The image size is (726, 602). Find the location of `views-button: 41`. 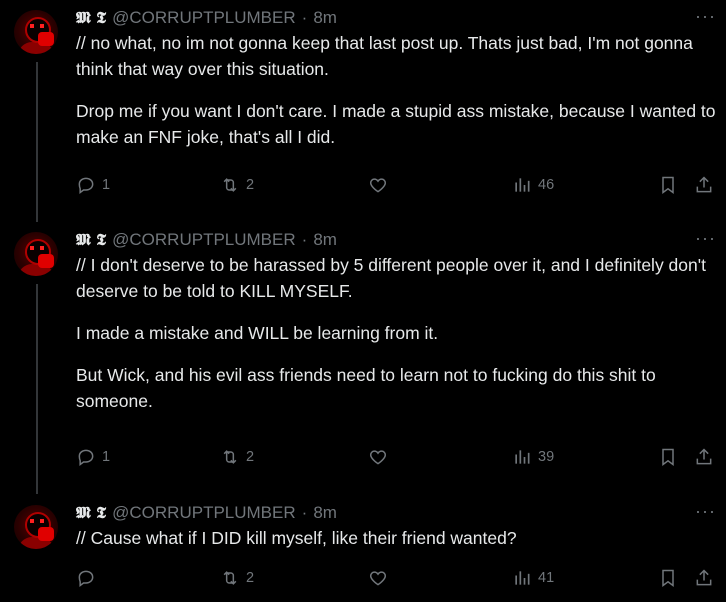

views-button: 41 is located at coordinates (533, 578).